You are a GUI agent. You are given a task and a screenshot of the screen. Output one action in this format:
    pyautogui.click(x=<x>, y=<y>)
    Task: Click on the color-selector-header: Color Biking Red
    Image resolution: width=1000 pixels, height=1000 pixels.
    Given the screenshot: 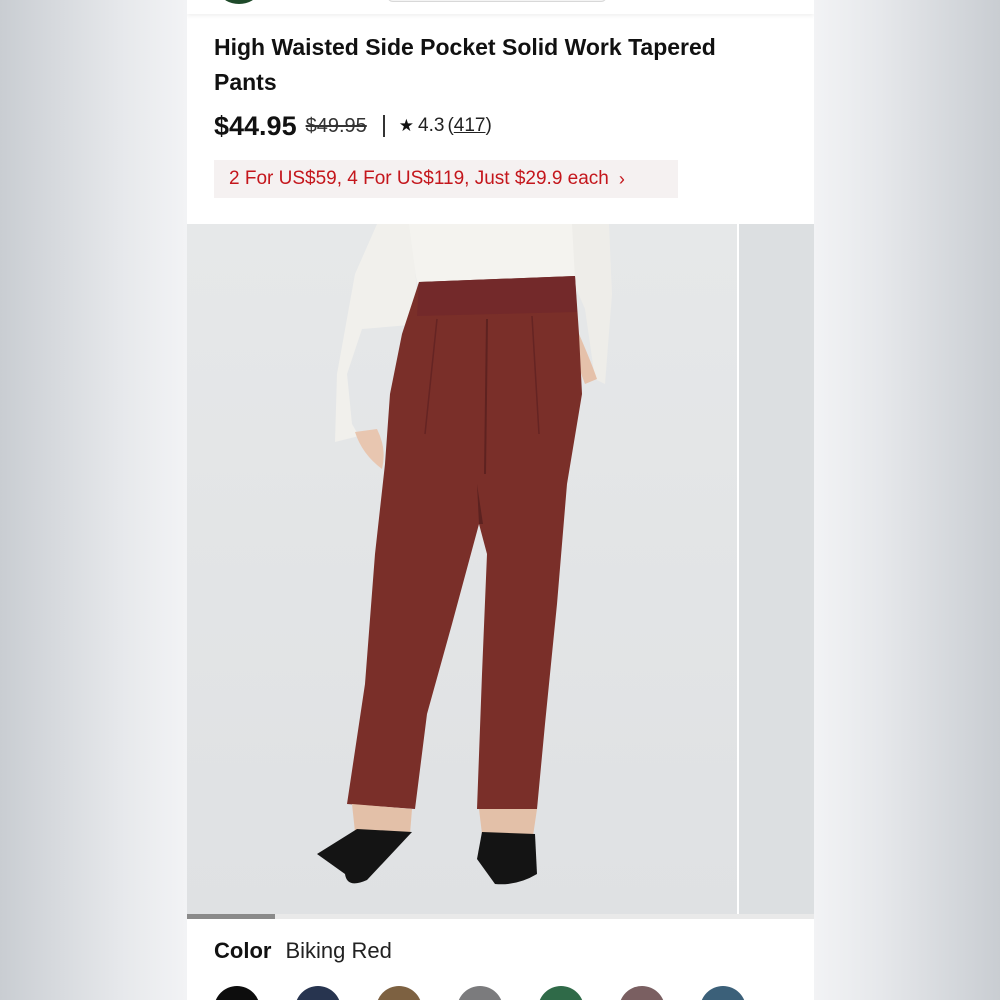 What is the action you would take?
    pyautogui.click(x=303, y=951)
    